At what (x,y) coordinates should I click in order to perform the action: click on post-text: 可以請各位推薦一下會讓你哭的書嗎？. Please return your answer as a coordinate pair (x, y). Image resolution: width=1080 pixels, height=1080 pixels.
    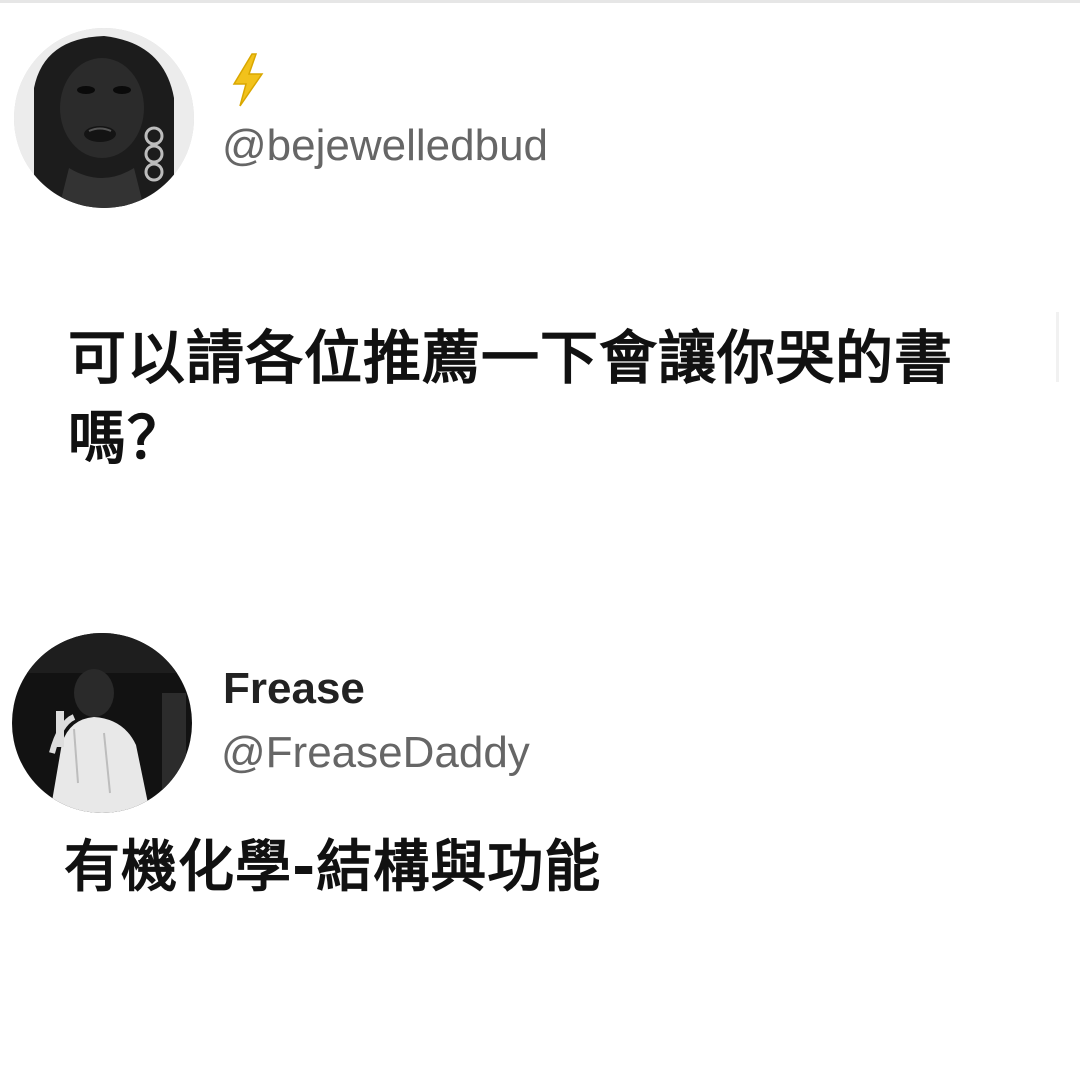
    Looking at the image, I should click on (511, 398).